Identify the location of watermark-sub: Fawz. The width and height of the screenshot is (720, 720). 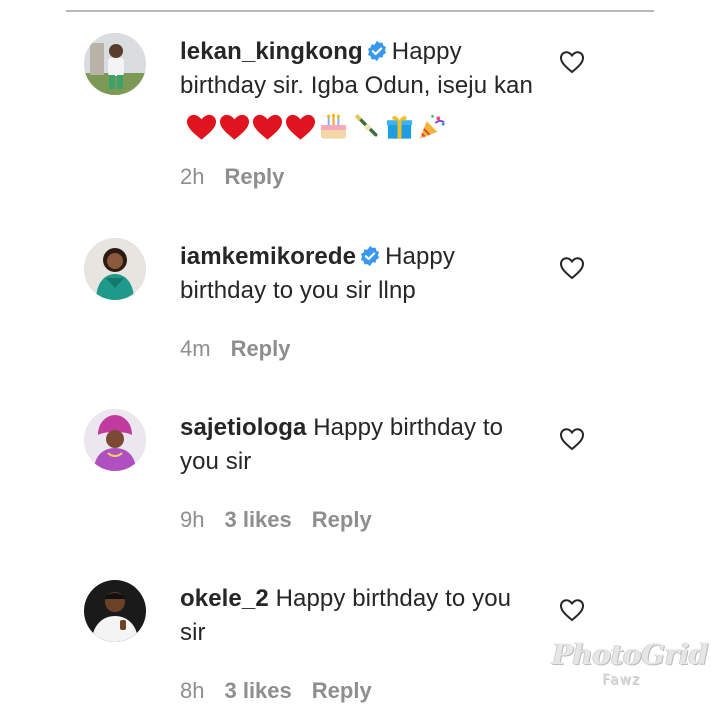
(621, 680).